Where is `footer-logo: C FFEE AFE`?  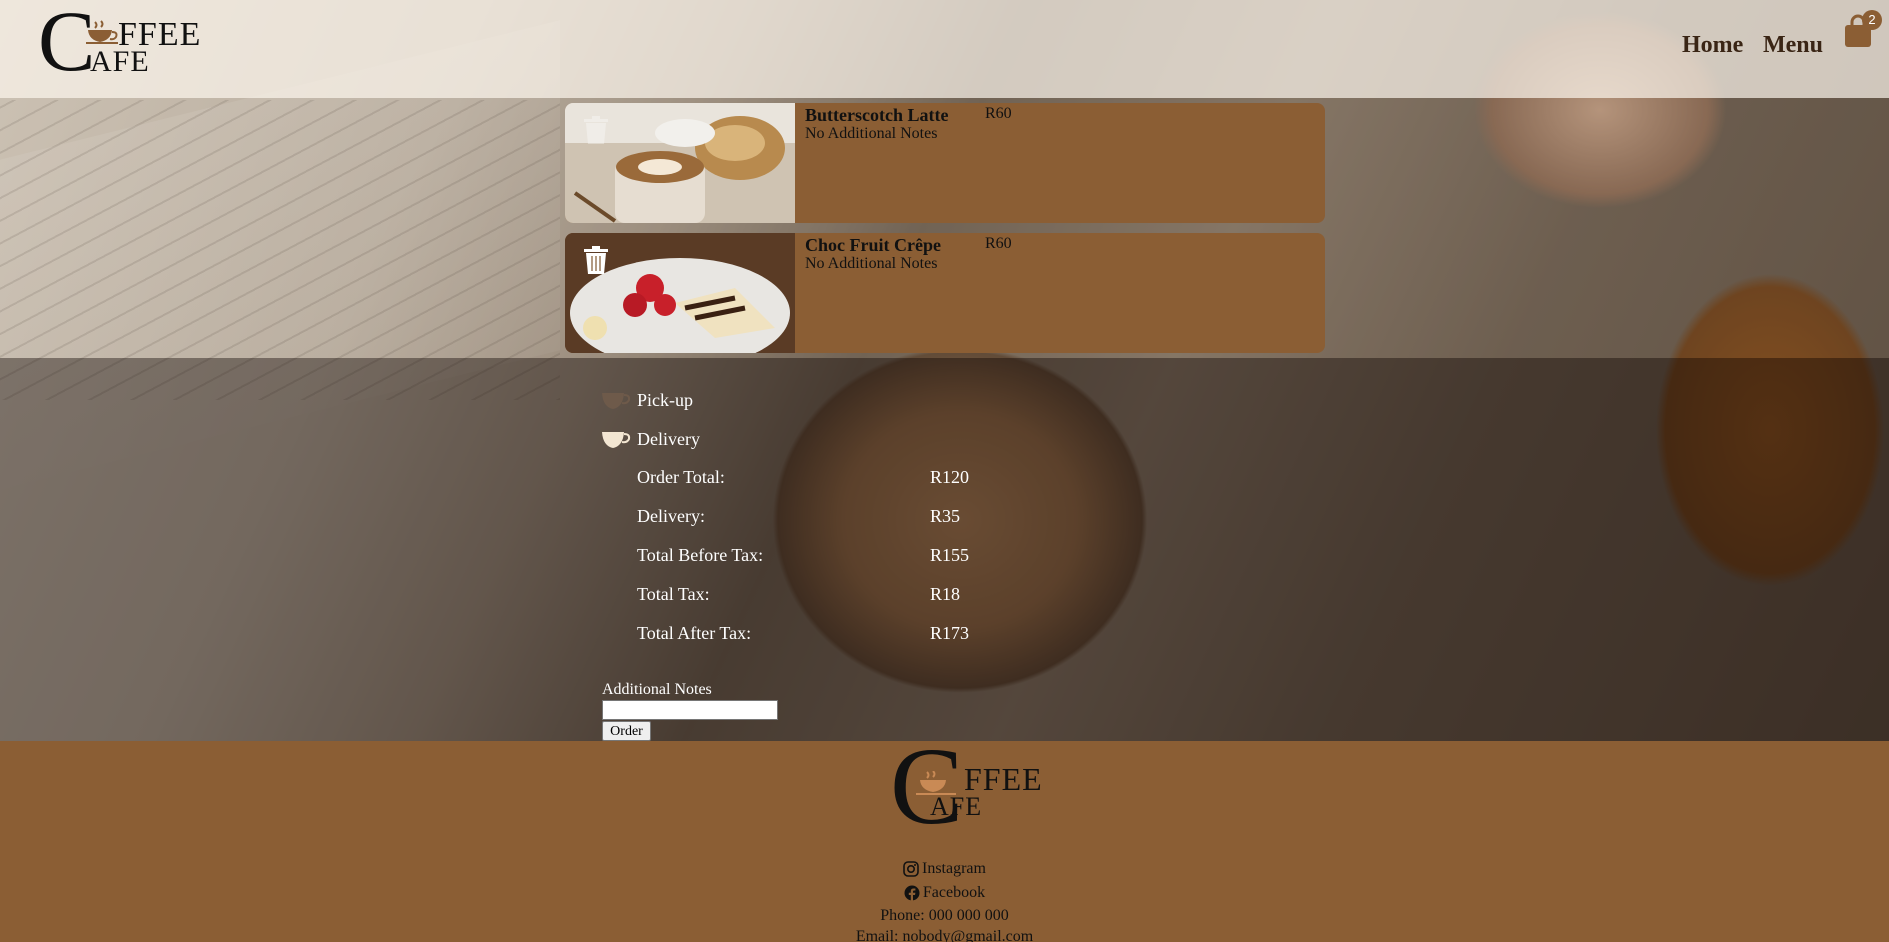
footer-logo: C FFEE AFE is located at coordinates (966, 791).